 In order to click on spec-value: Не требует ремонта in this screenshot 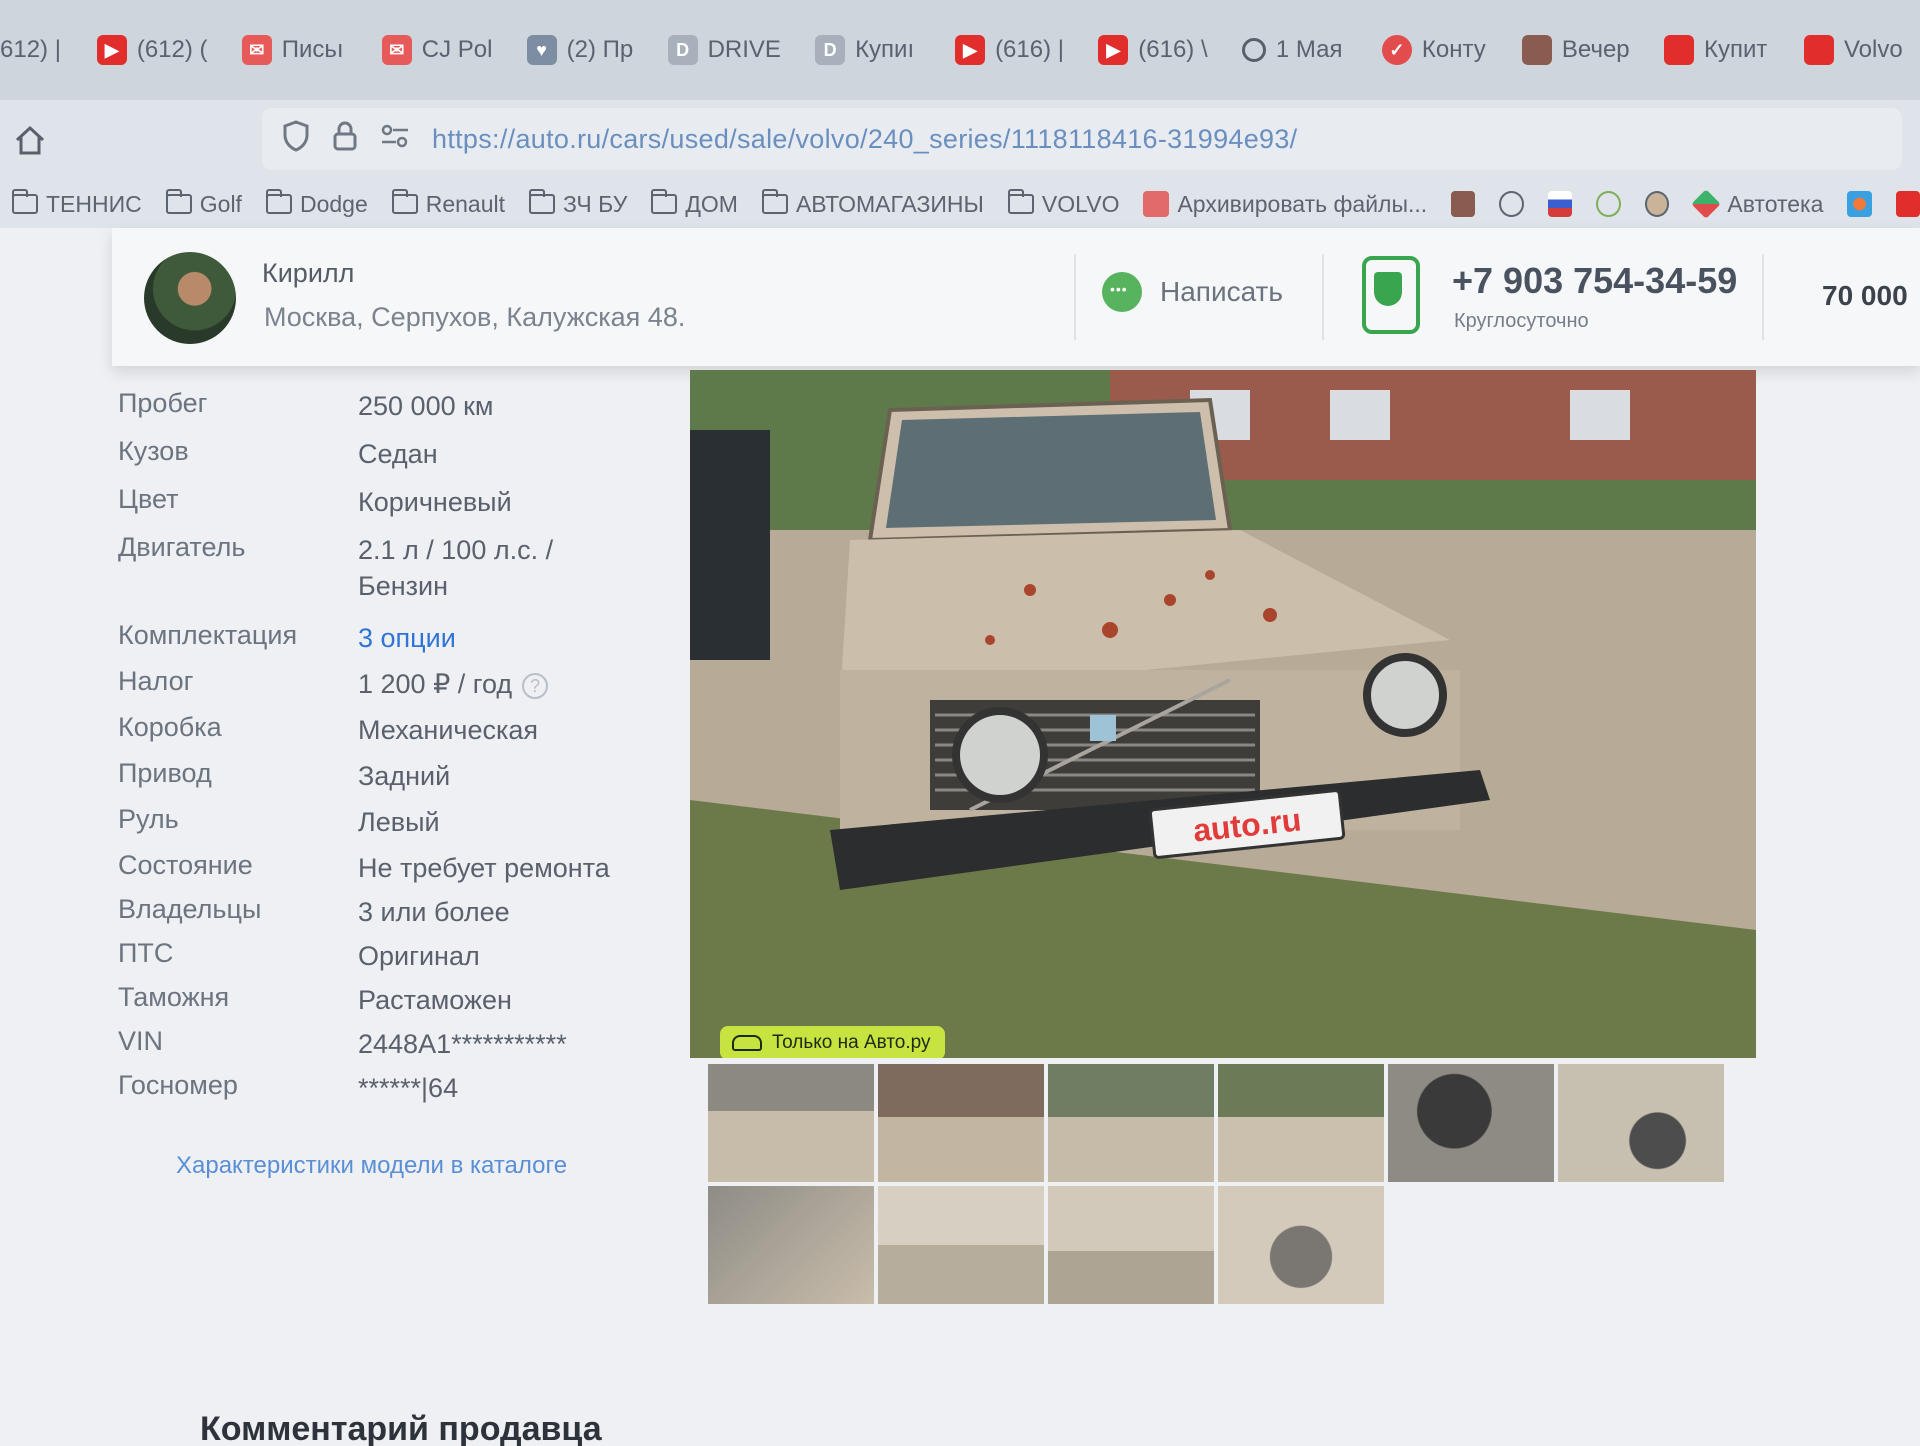, I will do `click(484, 868)`.